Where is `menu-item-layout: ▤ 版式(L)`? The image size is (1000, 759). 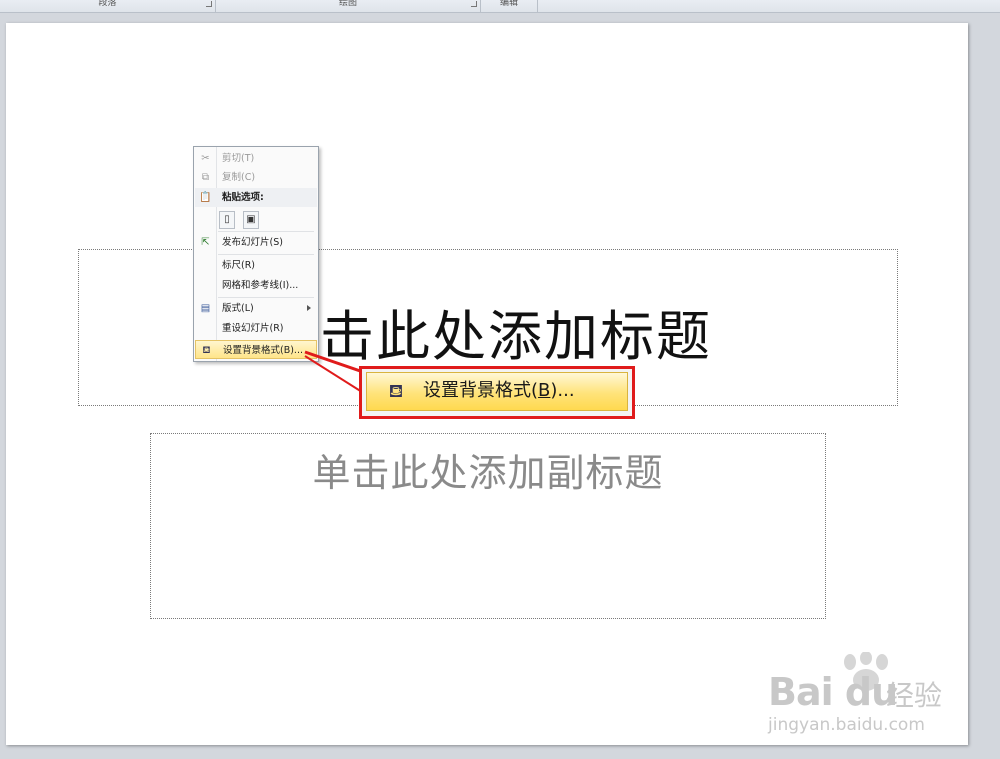
menu-item-layout: ▤ 版式(L) is located at coordinates (256, 308).